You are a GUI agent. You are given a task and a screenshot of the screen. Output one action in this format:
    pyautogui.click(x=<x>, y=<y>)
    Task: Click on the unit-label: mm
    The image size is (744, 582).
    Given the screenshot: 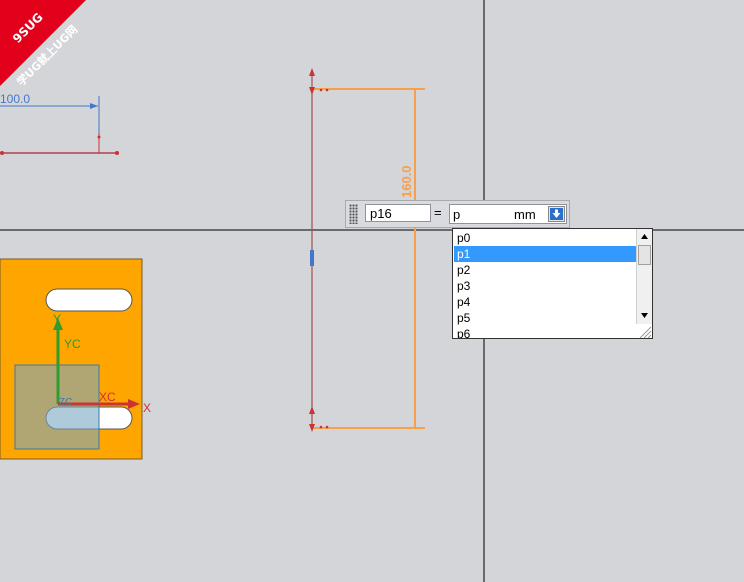 What is the action you would take?
    pyautogui.click(x=525, y=214)
    